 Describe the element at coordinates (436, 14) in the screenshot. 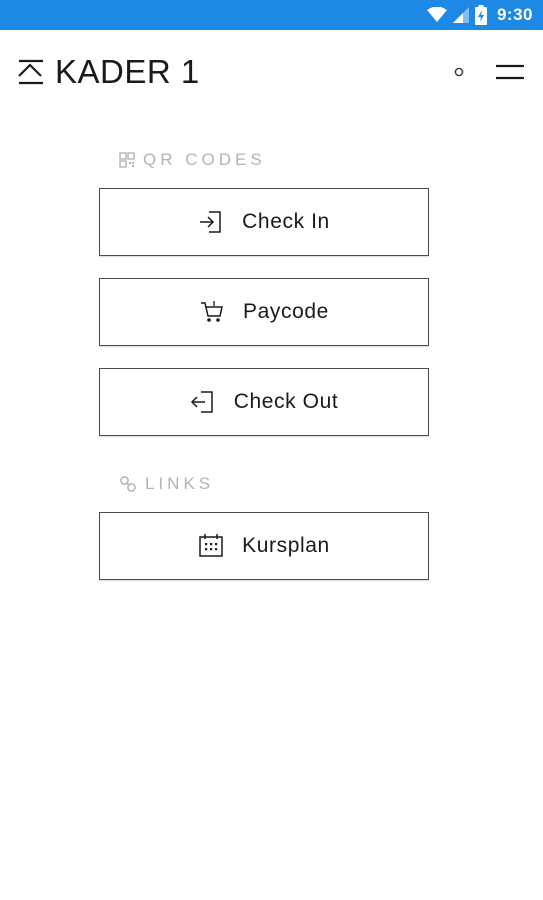

I see `wifi-icon` at that location.